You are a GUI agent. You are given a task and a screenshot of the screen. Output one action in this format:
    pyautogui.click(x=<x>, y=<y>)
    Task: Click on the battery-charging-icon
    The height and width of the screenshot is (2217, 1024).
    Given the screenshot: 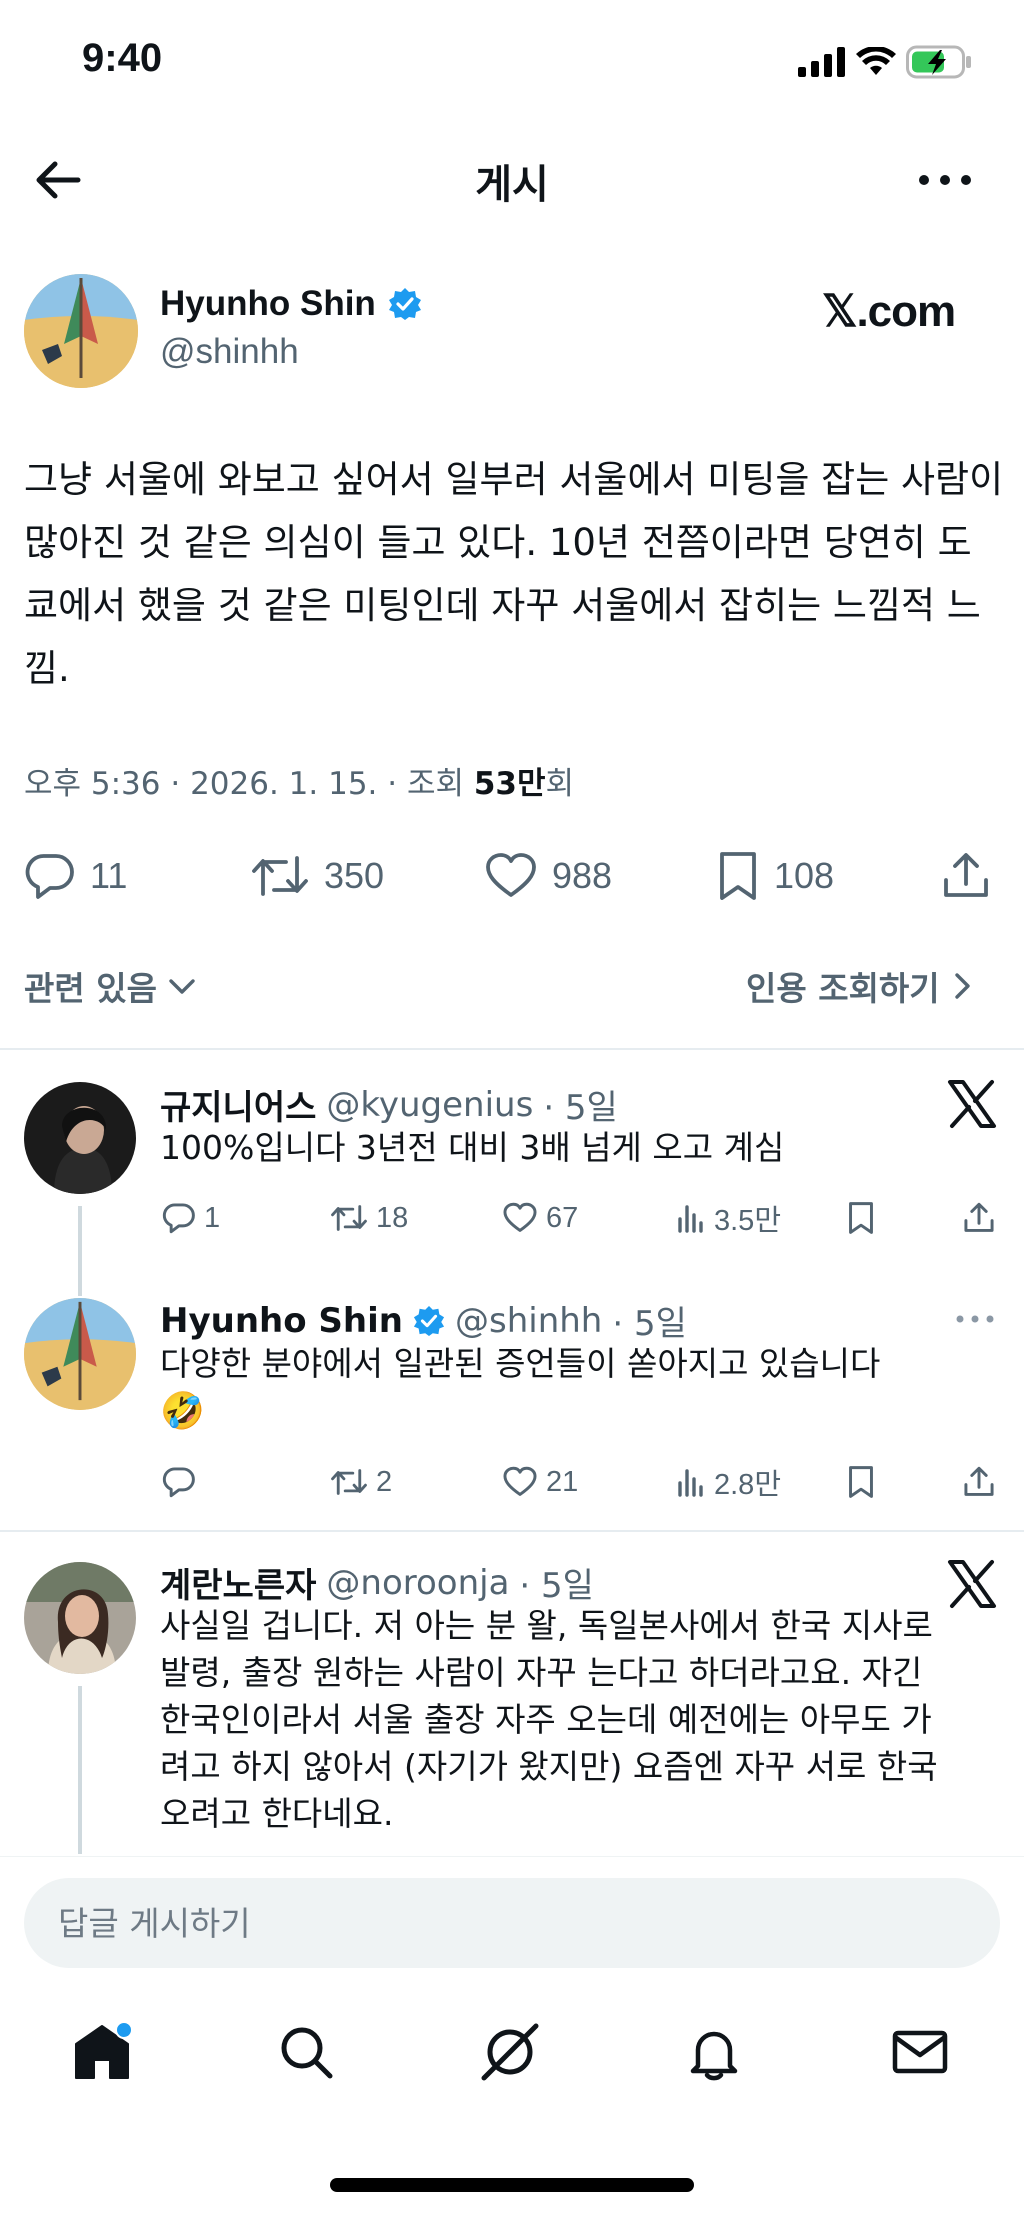 What is the action you would take?
    pyautogui.click(x=939, y=62)
    